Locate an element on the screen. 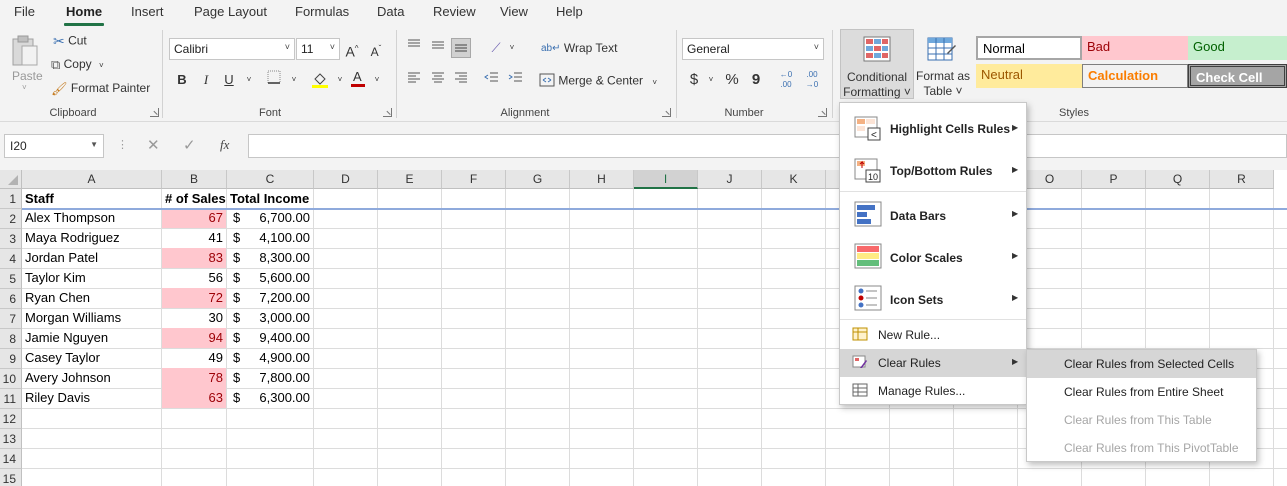 This screenshot has width=1287, height=486. column-header-j: J is located at coordinates (730, 179).